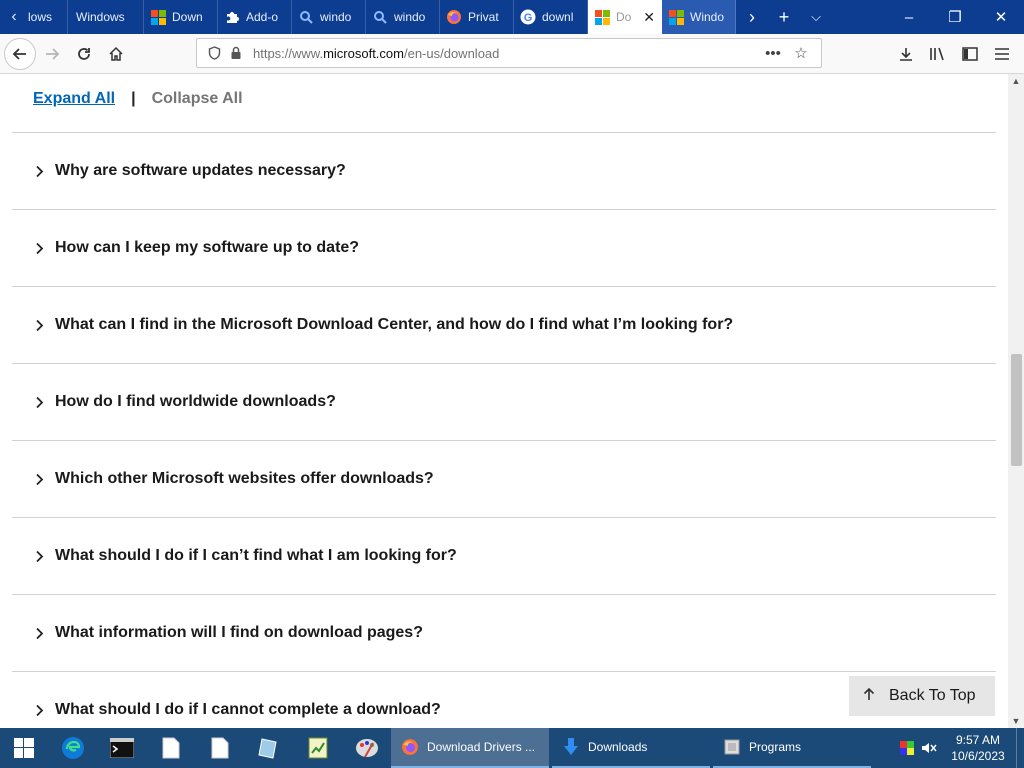 The height and width of the screenshot is (768, 1024). Describe the element at coordinates (74, 99) in the screenshot. I see `expand-all-link: Expand All` at that location.